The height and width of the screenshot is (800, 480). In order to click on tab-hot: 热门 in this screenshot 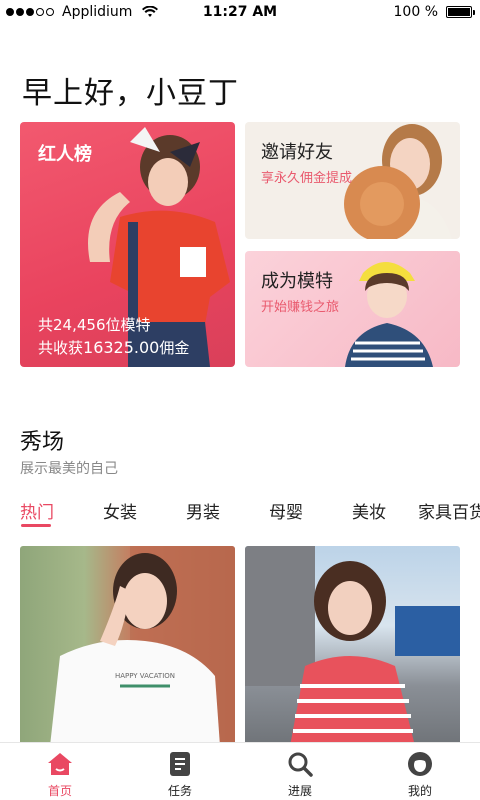, I will do `click(37, 510)`.